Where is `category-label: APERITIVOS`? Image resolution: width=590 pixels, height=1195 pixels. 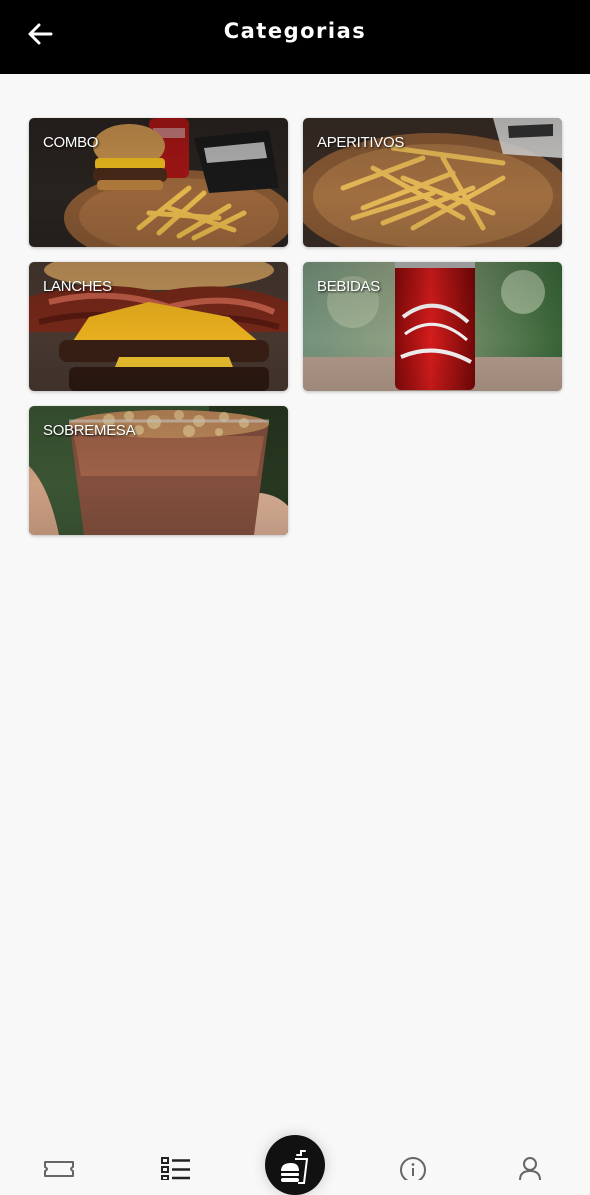
category-label: APERITIVOS is located at coordinates (361, 142).